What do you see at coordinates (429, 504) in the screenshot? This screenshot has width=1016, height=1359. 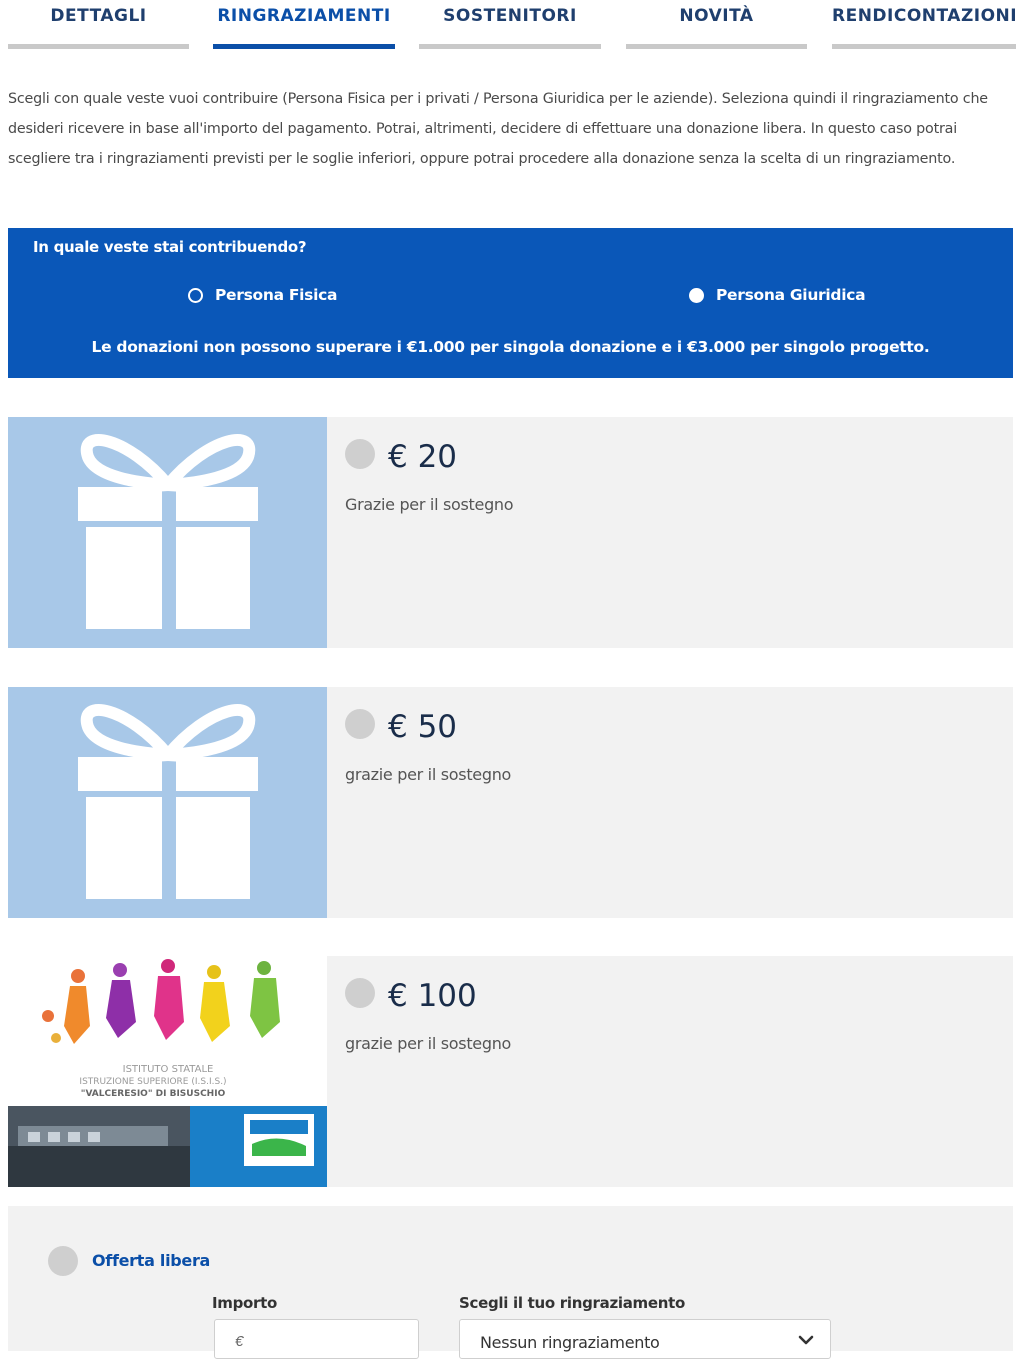 I see `reward-description: Grazie per il sostegno` at bounding box center [429, 504].